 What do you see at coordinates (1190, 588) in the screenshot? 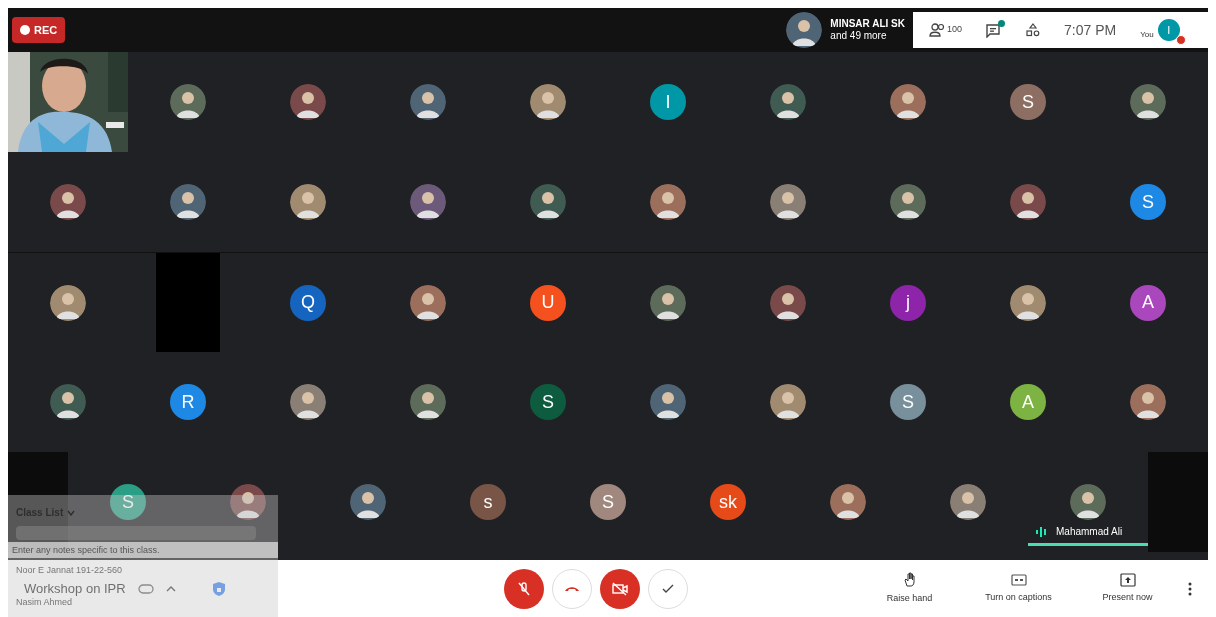
I see `more-options-icon` at bounding box center [1190, 588].